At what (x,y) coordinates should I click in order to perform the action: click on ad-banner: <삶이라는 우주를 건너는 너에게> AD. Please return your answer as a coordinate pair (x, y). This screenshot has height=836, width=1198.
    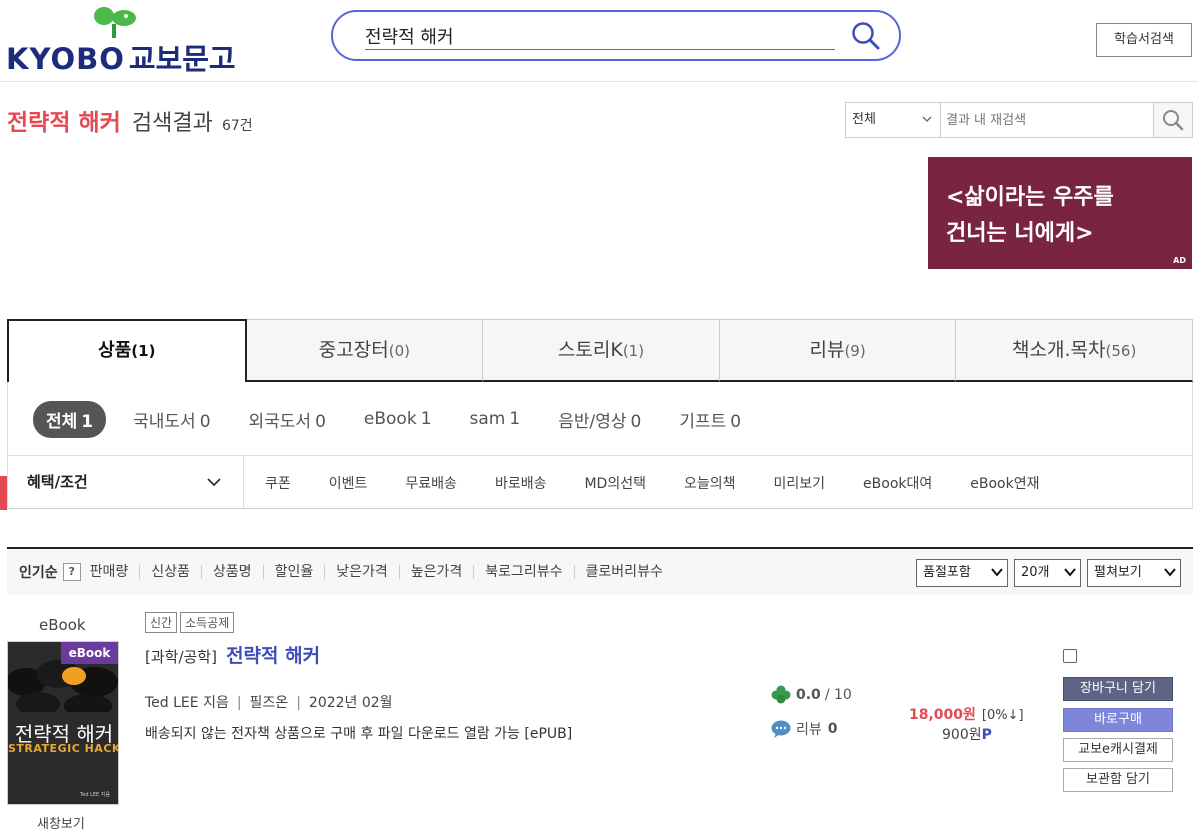
    Looking at the image, I should click on (1060, 213).